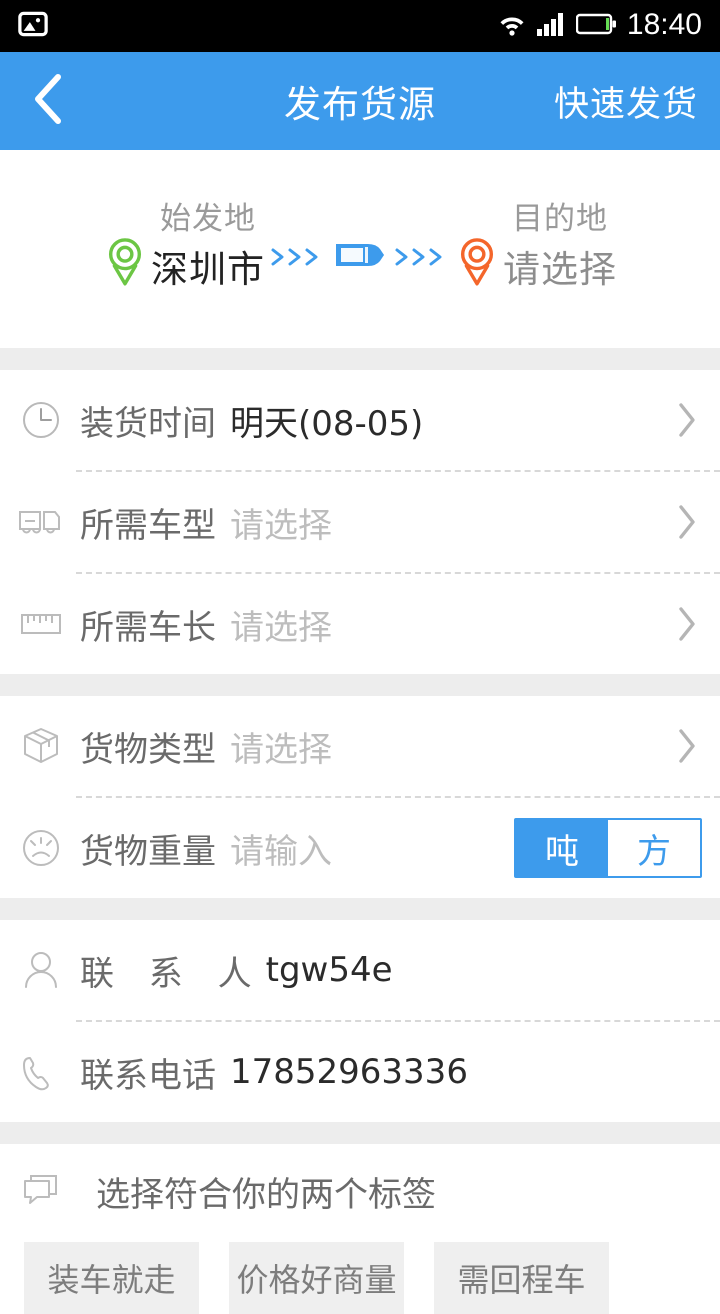 The width and height of the screenshot is (720, 1314). Describe the element at coordinates (41, 848) in the screenshot. I see `gauge-icon` at that location.